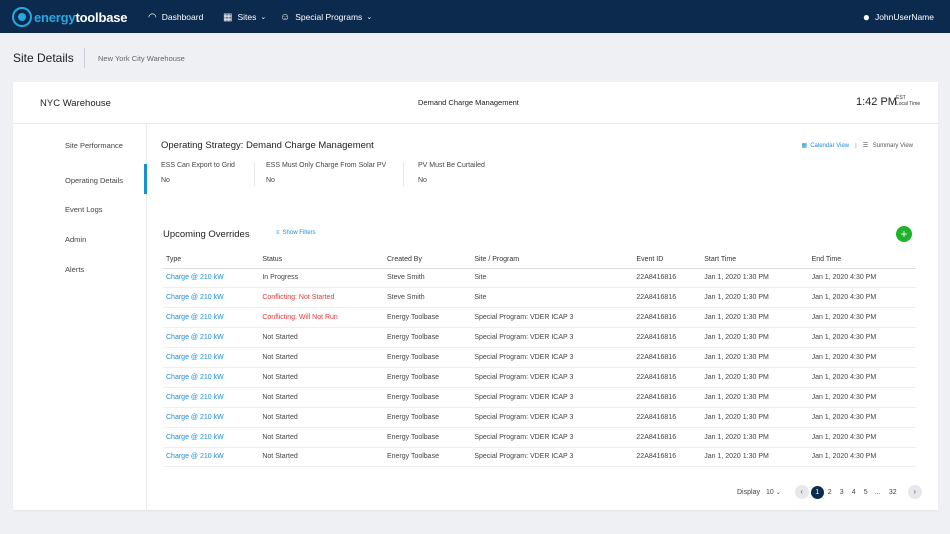 This screenshot has height=534, width=950. I want to click on sidebar-item-site-performance: Site Performance, so click(94, 145).